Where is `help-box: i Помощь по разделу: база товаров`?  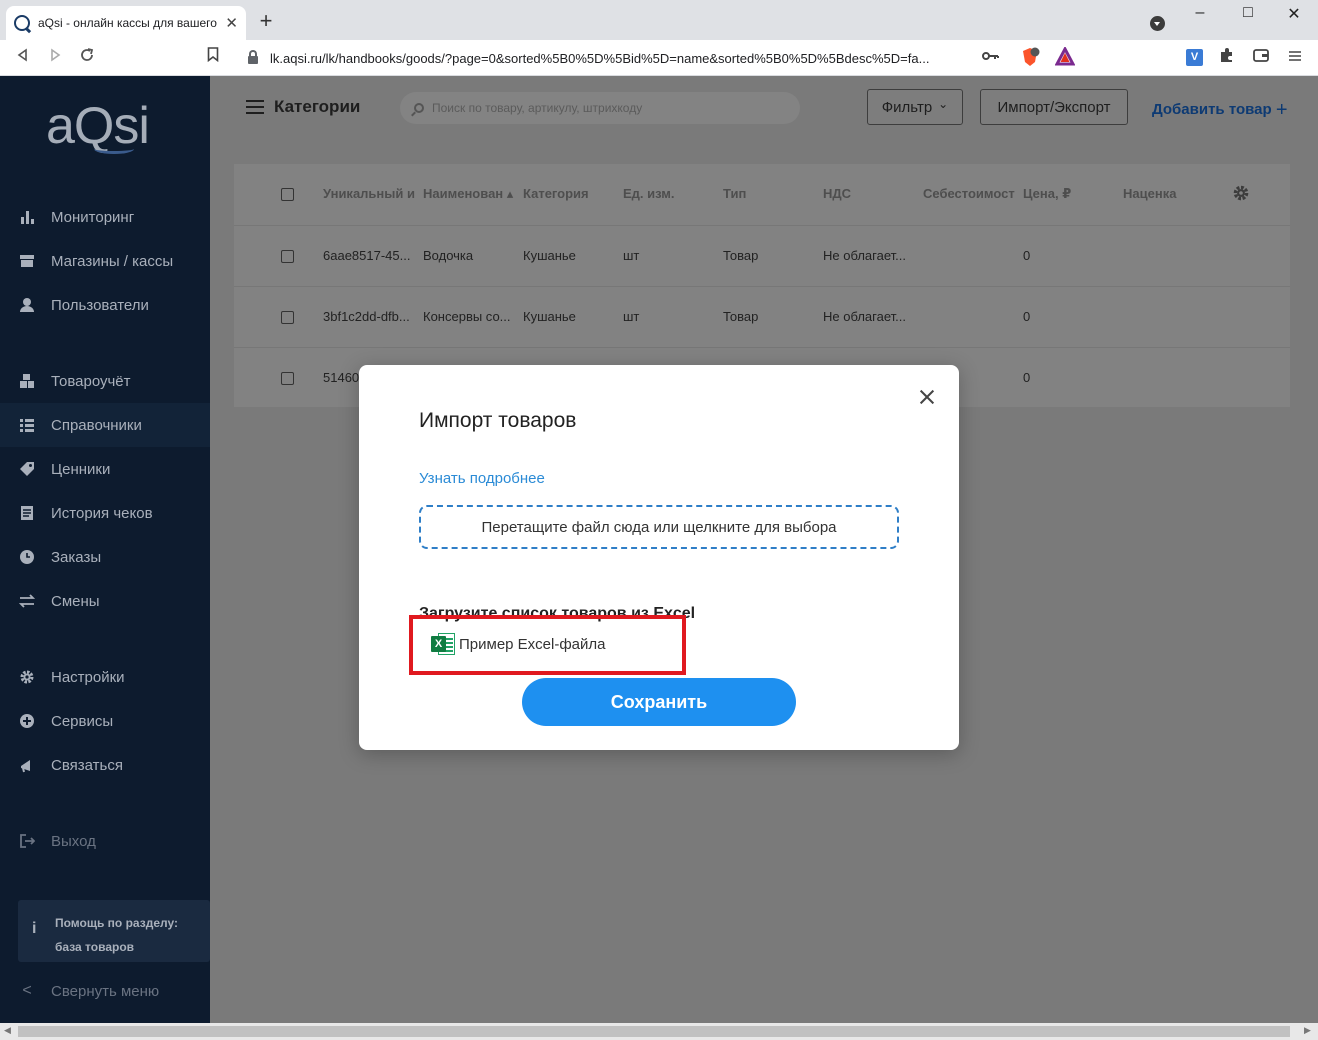 help-box: i Помощь по разделу: база товаров is located at coordinates (114, 931).